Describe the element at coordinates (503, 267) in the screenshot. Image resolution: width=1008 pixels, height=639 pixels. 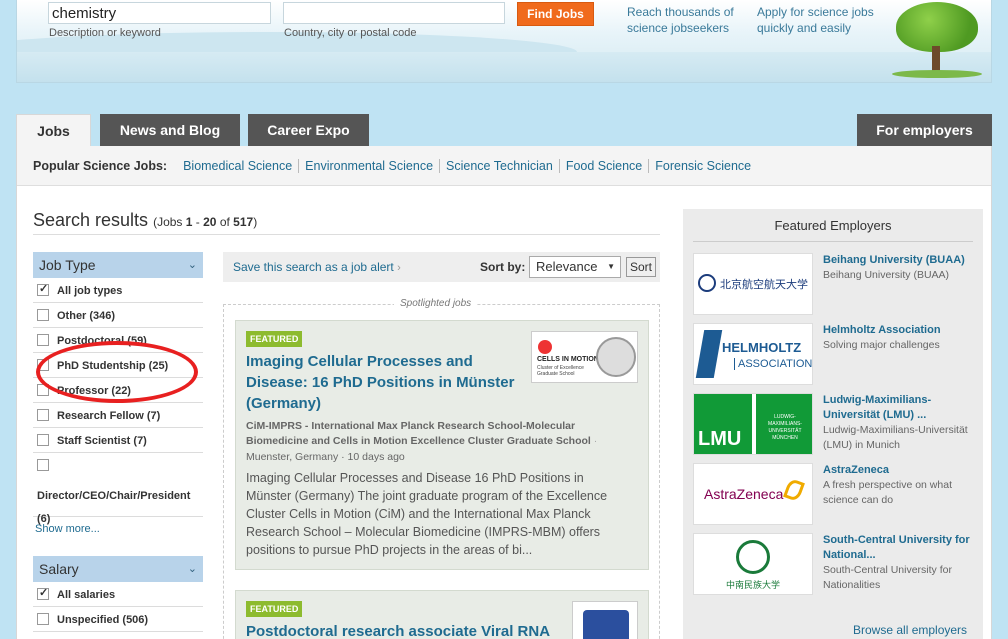
I see `sort-label: Sort by:` at that location.